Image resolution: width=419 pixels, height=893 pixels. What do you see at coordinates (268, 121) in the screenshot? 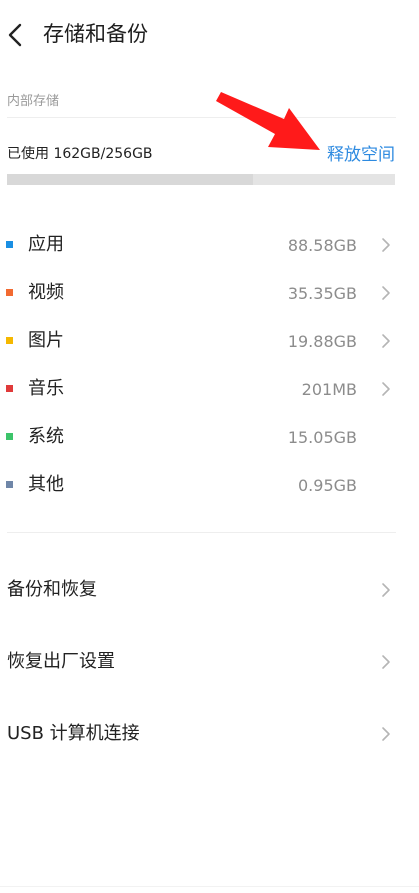
I see `red-arrow-annotation-icon` at bounding box center [268, 121].